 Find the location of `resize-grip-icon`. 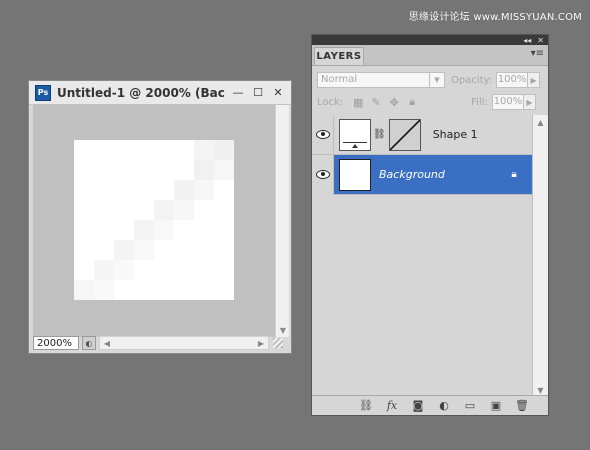

resize-grip-icon is located at coordinates (278, 343).